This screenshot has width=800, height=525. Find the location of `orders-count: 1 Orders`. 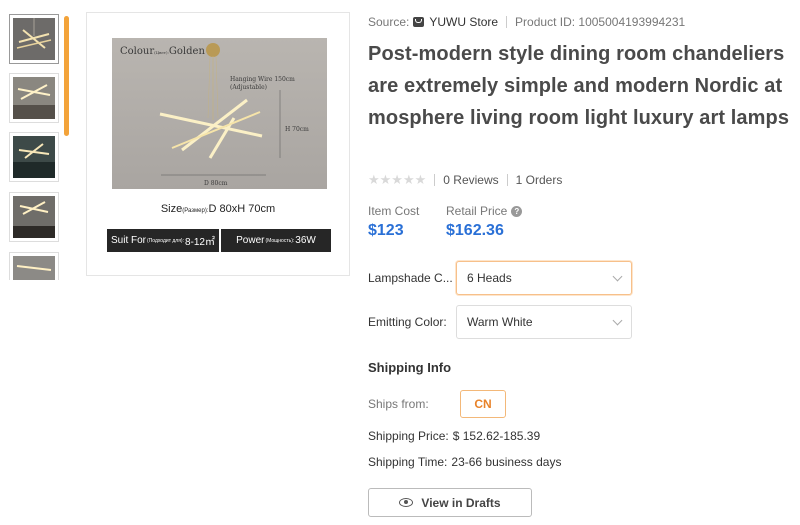

orders-count: 1 Orders is located at coordinates (539, 180).